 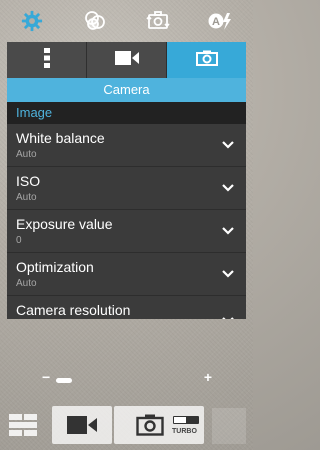 What do you see at coordinates (28, 181) in the screenshot?
I see `setting-label: ISO` at bounding box center [28, 181].